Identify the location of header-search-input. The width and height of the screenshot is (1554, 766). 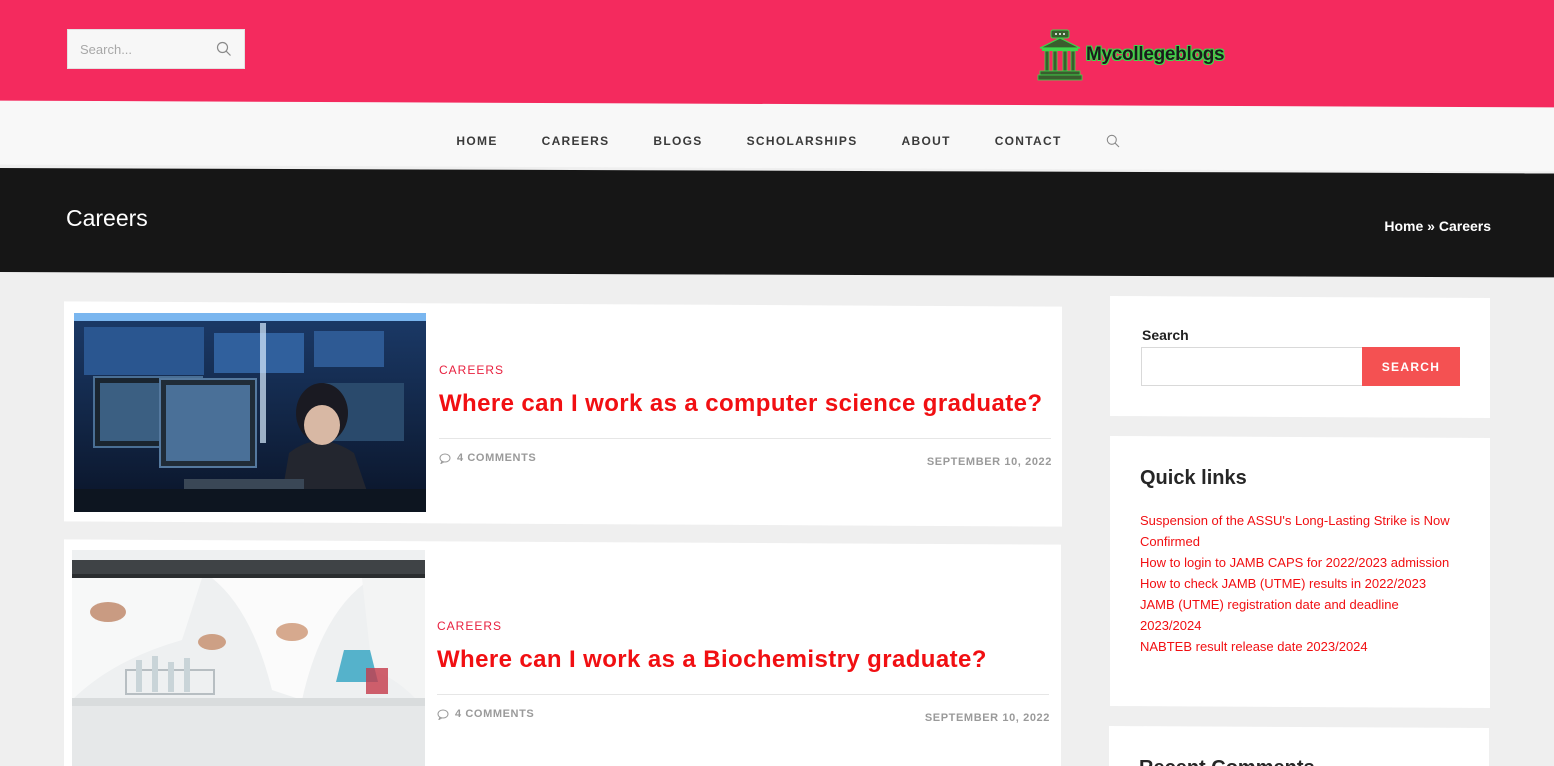
(138, 49).